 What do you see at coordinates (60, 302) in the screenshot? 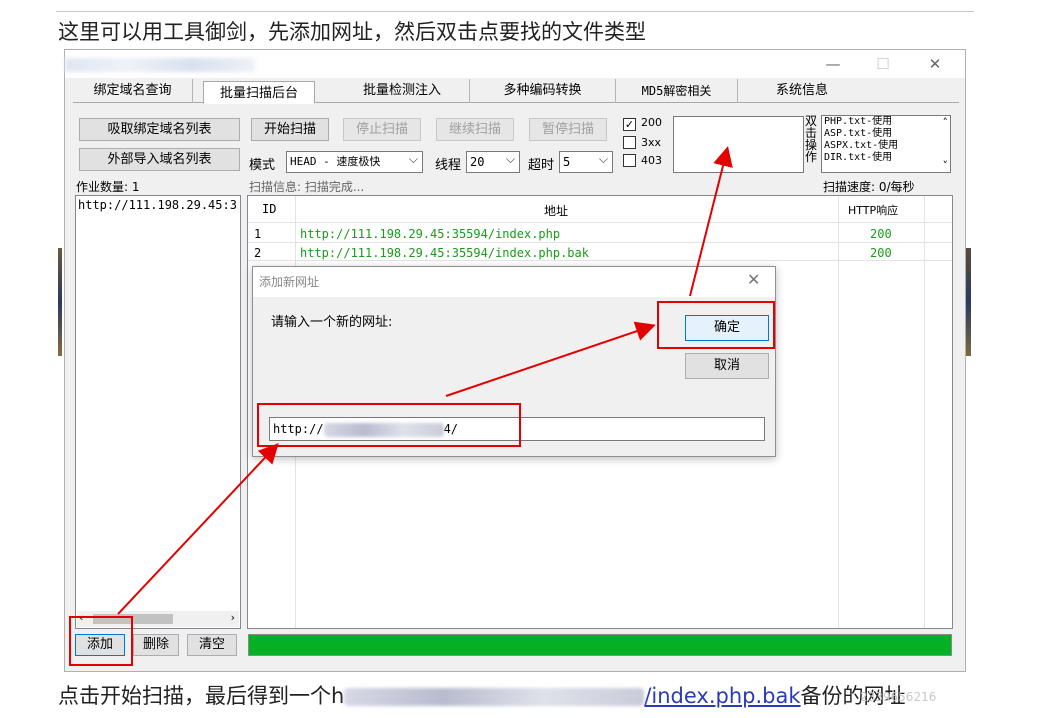
I see `background-image-edge-left` at bounding box center [60, 302].